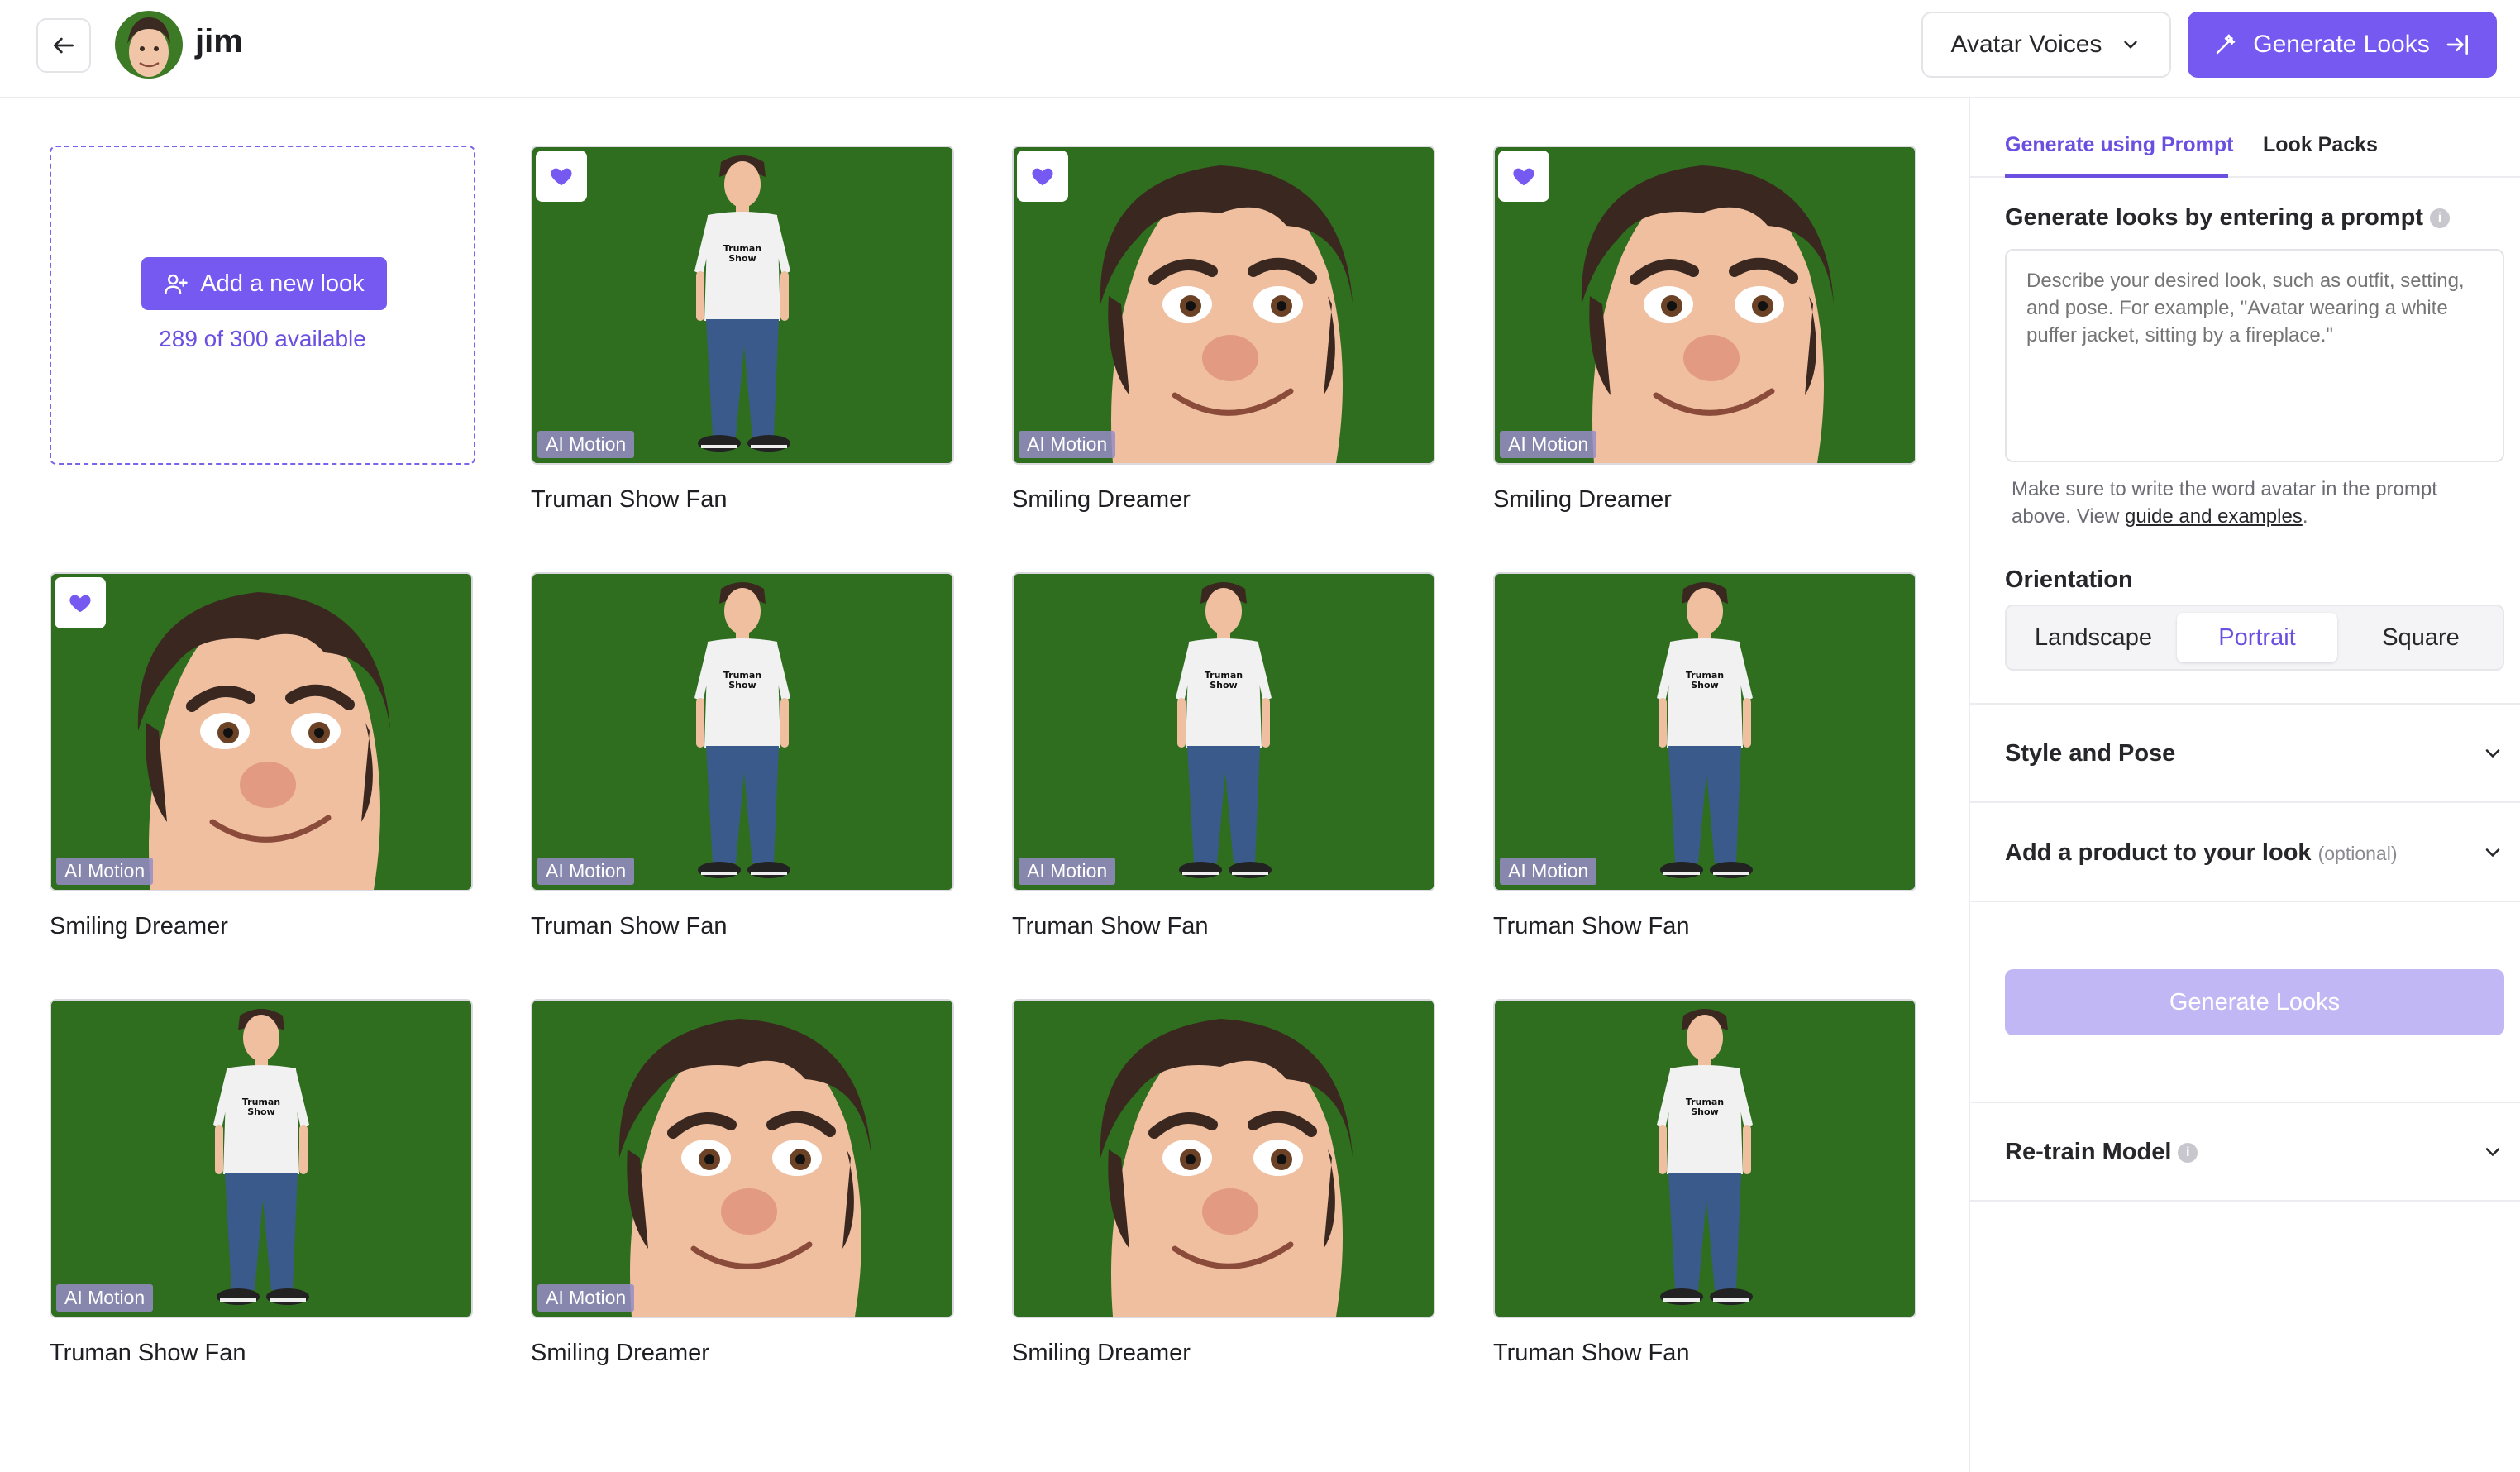  Describe the element at coordinates (2257, 637) in the screenshot. I see `orientation-portrait: Portrait` at that location.